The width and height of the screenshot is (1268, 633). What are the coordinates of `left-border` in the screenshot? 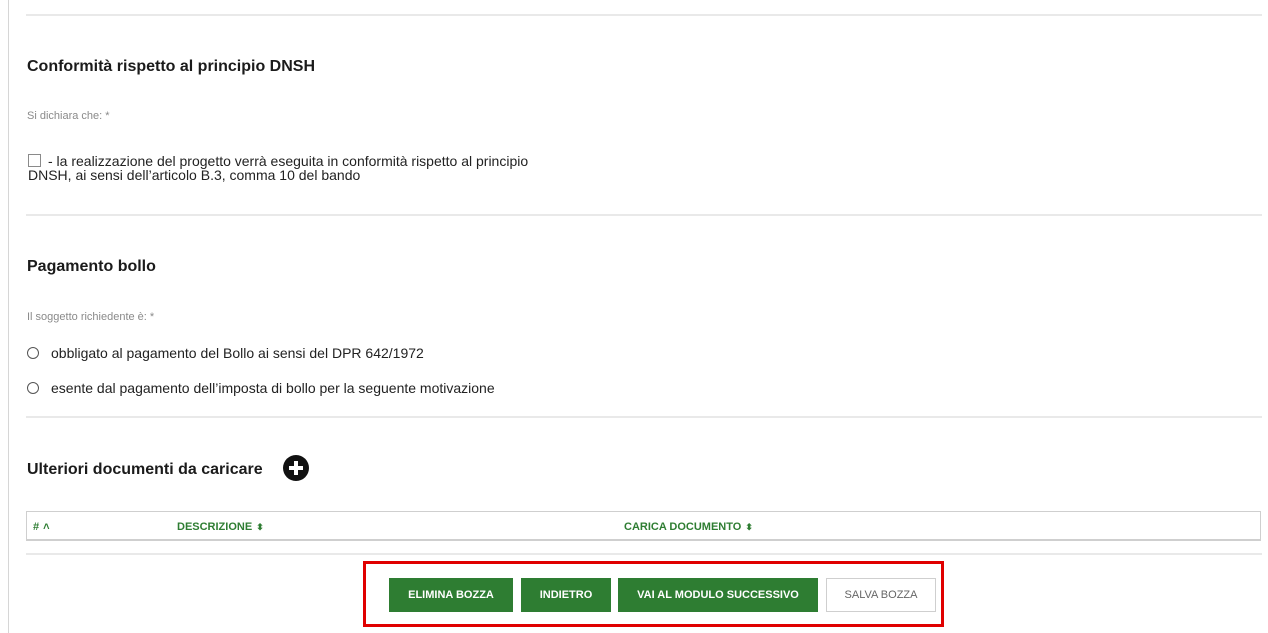 It's located at (8, 316).